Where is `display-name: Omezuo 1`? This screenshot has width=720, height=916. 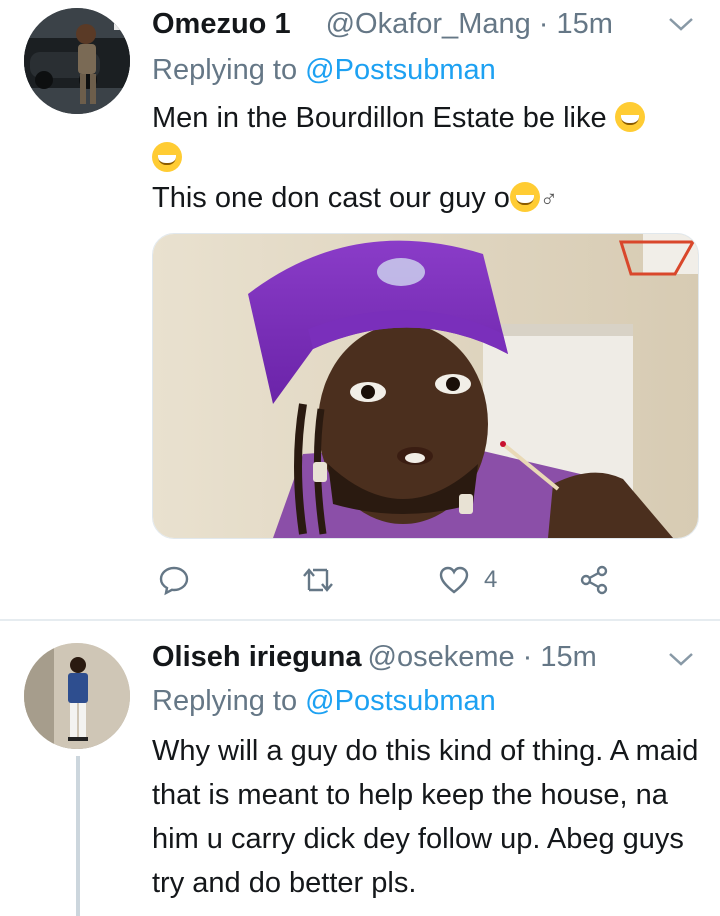
display-name: Omezuo 1 is located at coordinates (236, 24).